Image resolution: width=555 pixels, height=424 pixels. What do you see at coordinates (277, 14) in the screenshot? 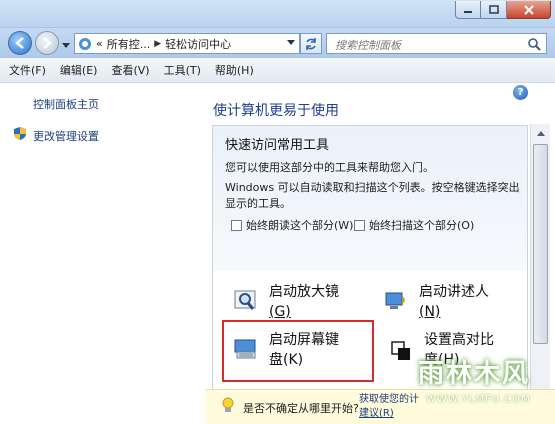
I see `title-bar` at bounding box center [277, 14].